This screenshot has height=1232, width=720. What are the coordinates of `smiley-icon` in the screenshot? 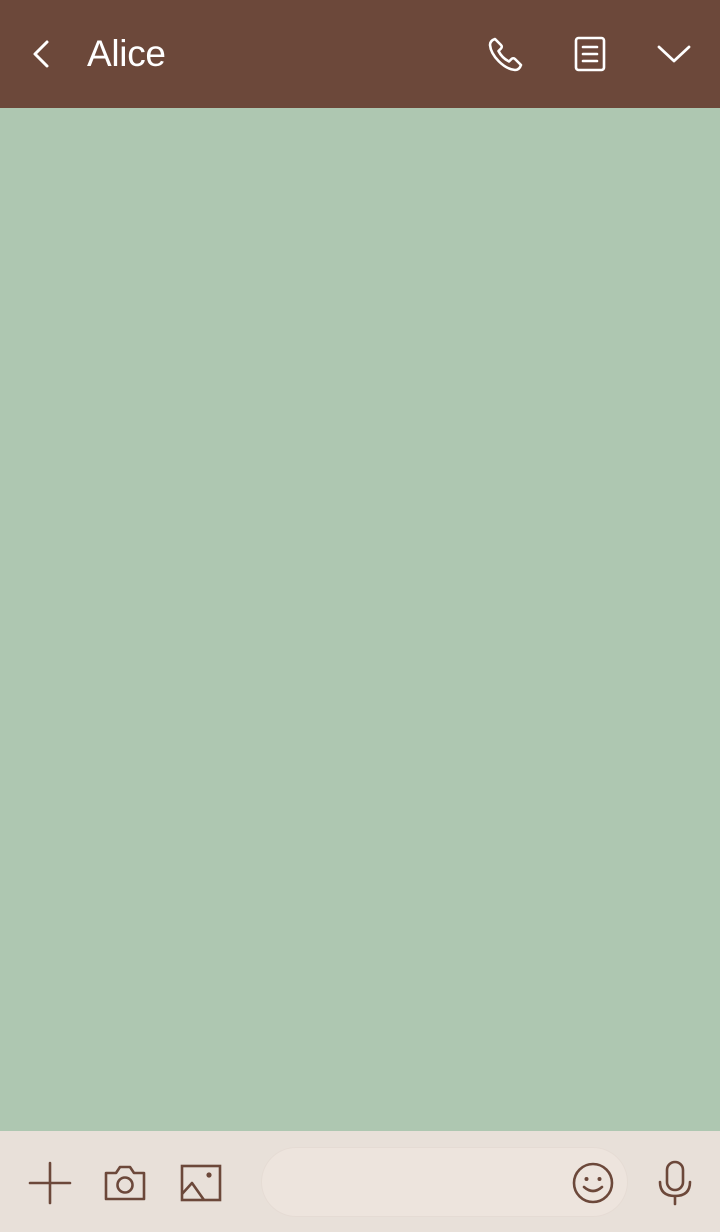 It's located at (593, 1183).